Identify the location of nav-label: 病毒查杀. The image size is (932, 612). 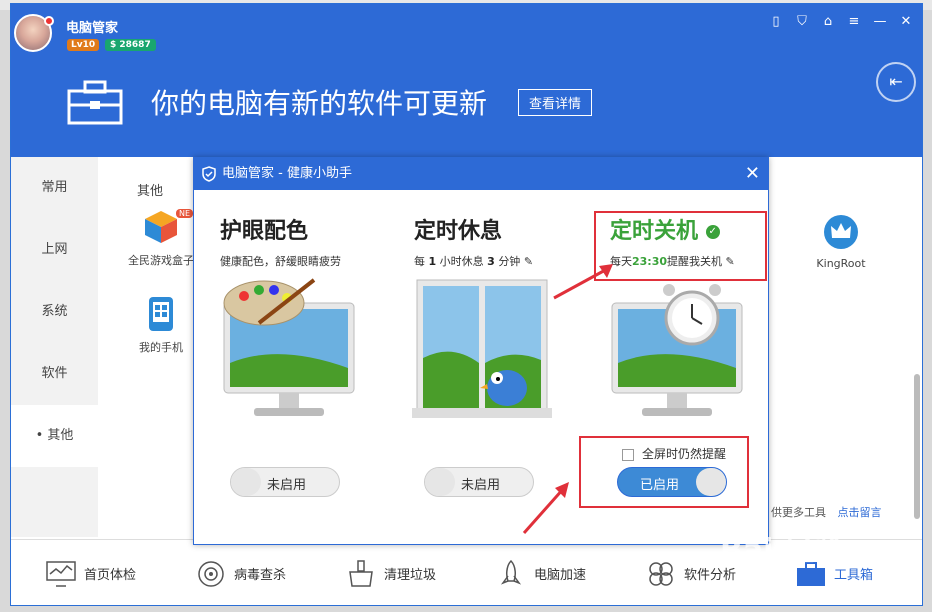
(260, 575).